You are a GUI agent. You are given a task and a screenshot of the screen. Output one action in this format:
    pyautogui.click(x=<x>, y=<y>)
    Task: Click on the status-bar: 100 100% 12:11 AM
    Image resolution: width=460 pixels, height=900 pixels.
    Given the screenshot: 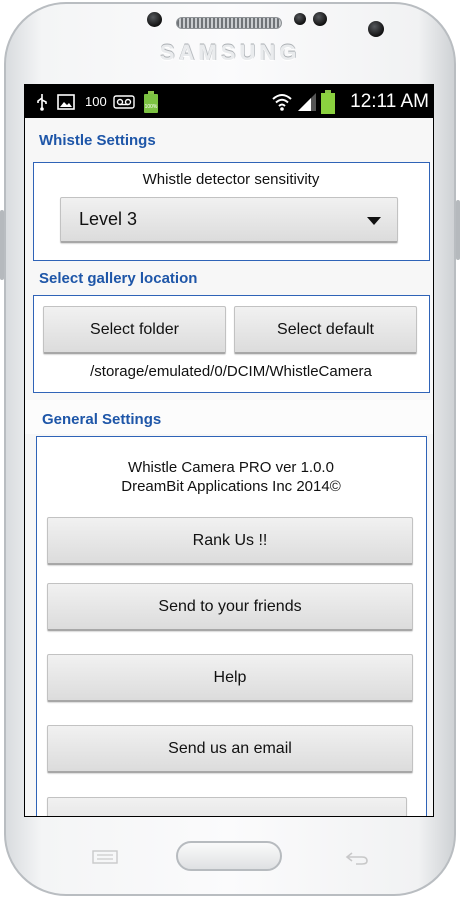 What is the action you would take?
    pyautogui.click(x=229, y=101)
    